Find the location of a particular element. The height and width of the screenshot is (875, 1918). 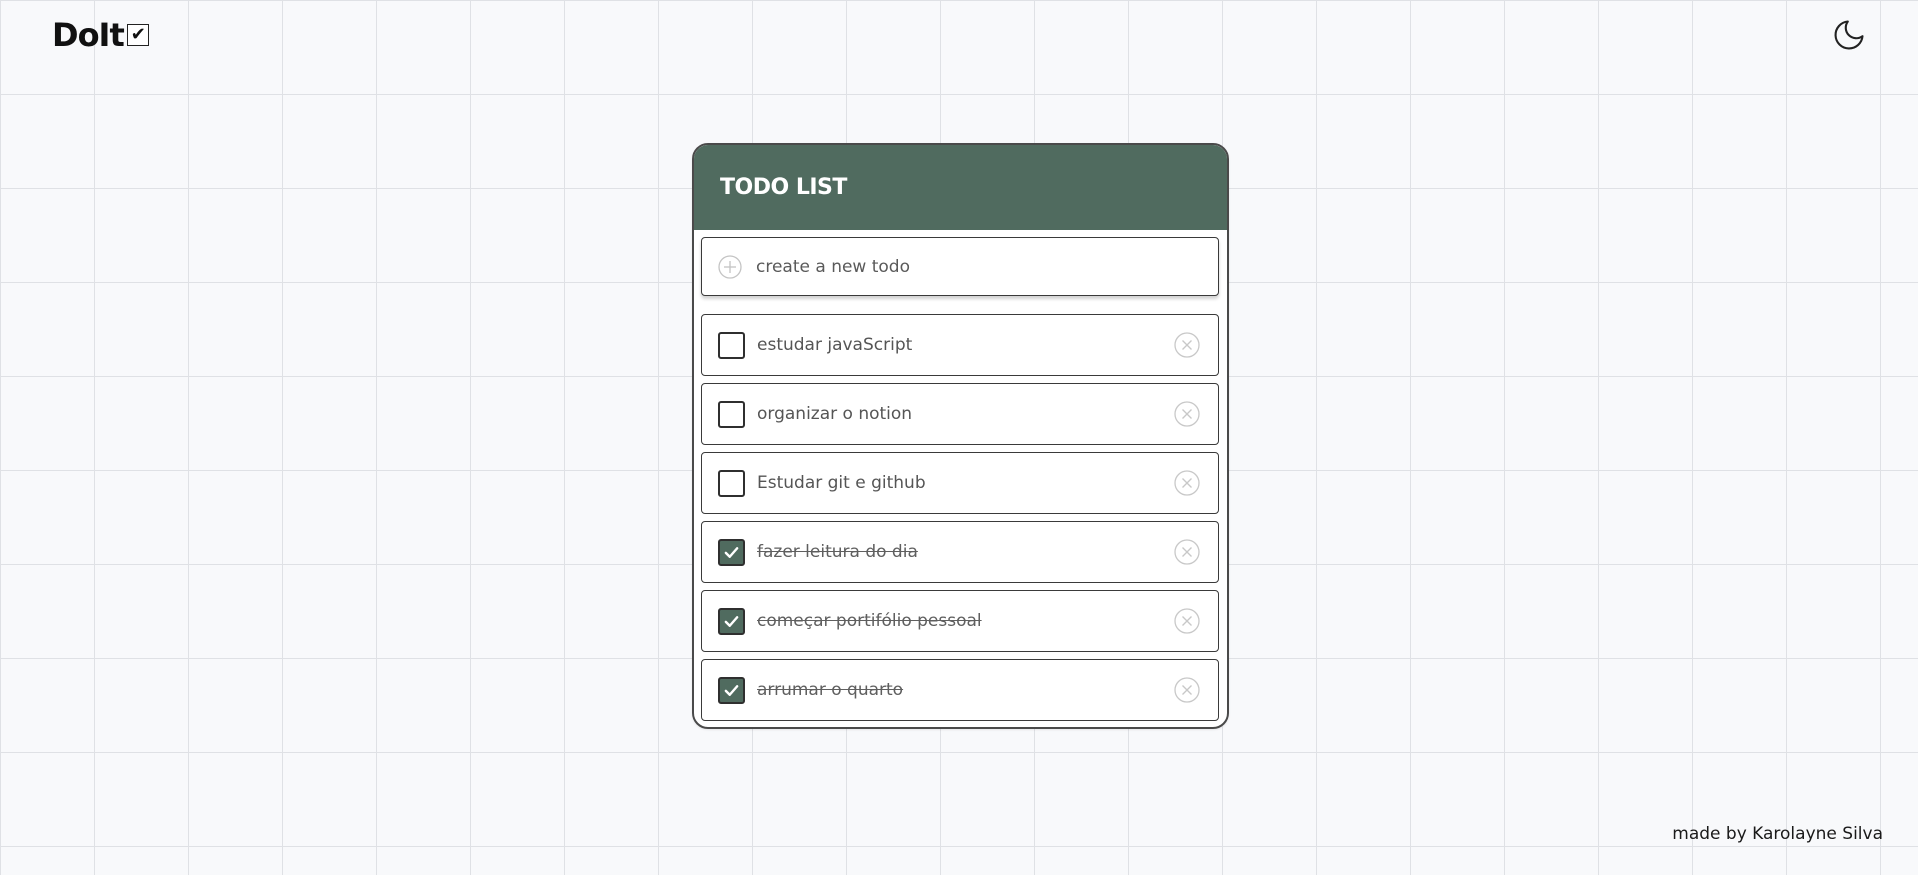

logo-check-icon: ✔ is located at coordinates (137, 35).